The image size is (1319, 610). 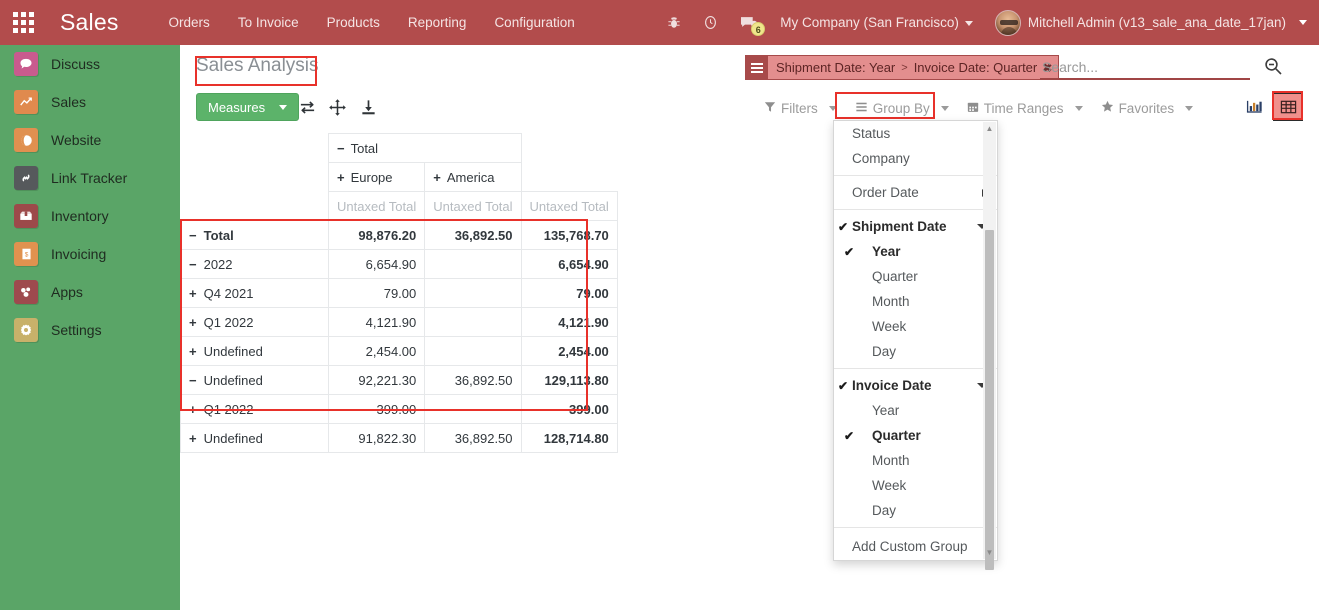 I want to click on expand-symbol: +, so click(x=193, y=293).